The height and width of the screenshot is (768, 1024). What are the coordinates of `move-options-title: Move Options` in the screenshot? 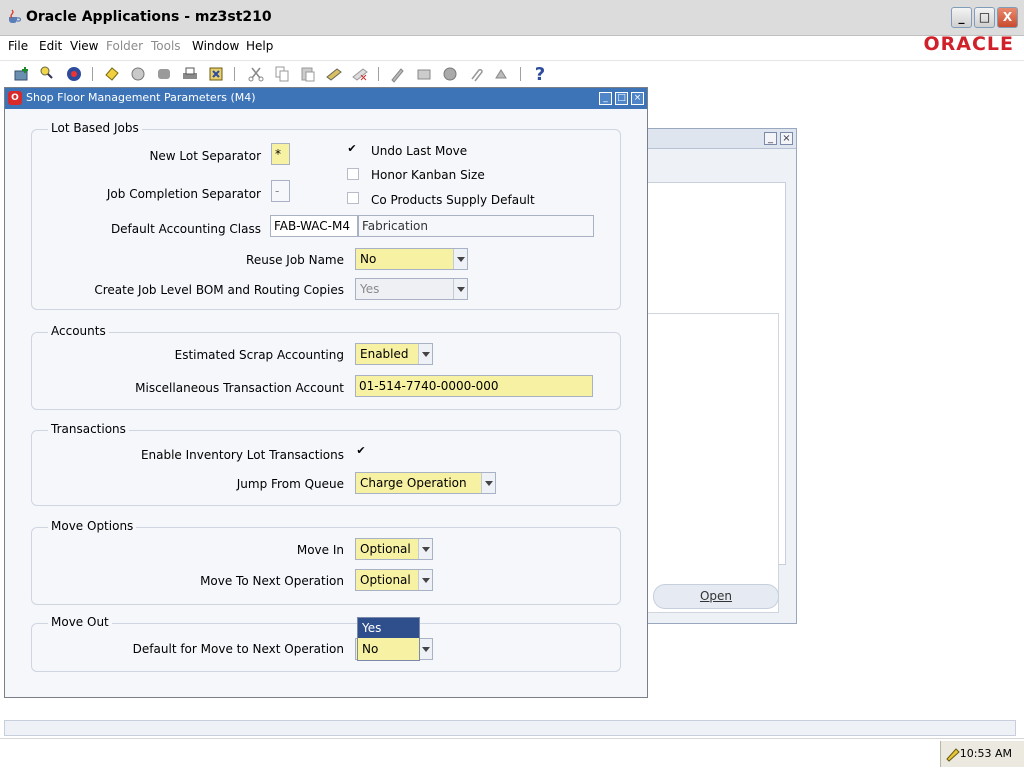 It's located at (92, 526).